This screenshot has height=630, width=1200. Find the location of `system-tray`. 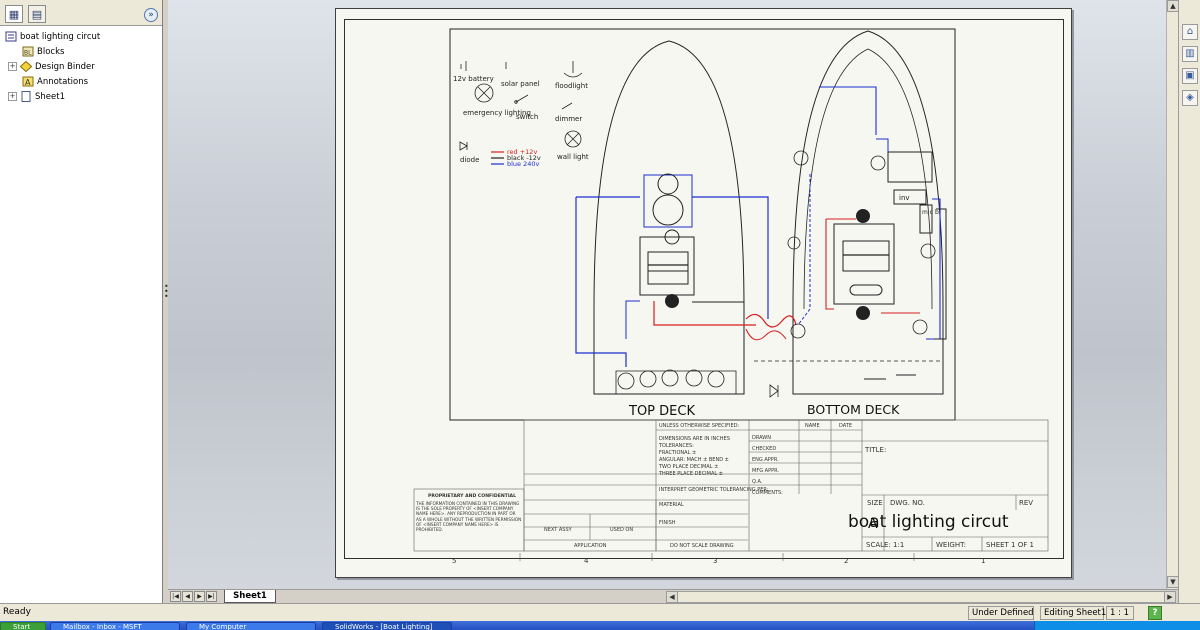

system-tray is located at coordinates (1117, 625).